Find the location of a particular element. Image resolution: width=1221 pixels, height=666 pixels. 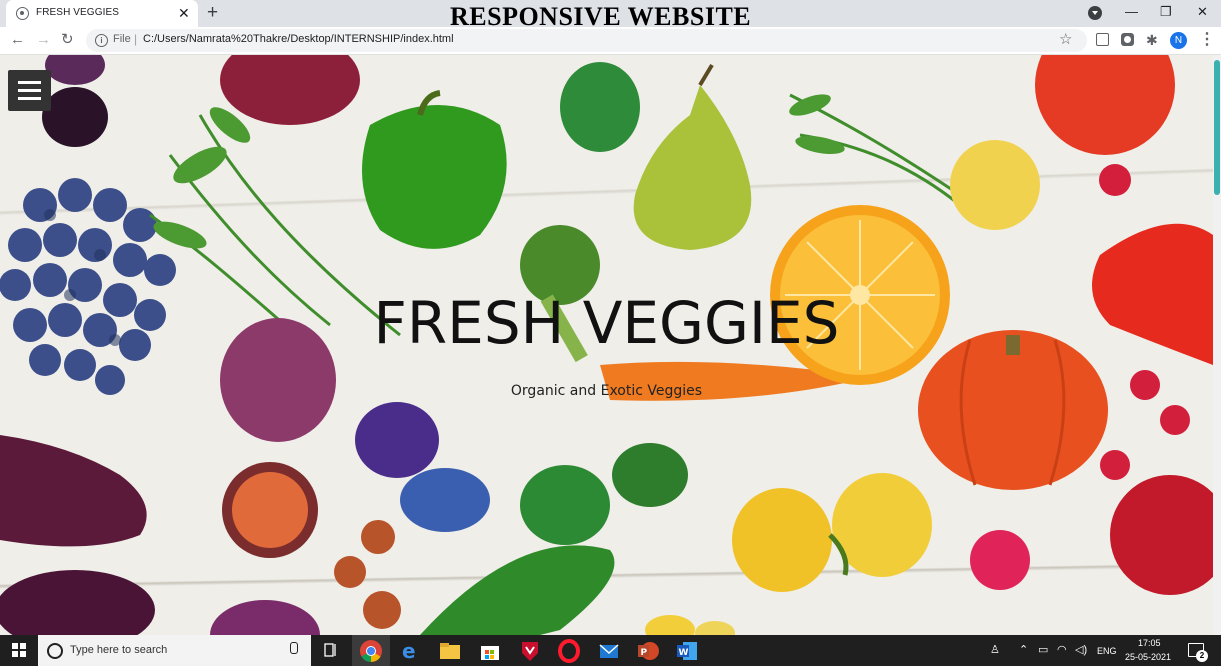

mail-icon is located at coordinates (609, 651).